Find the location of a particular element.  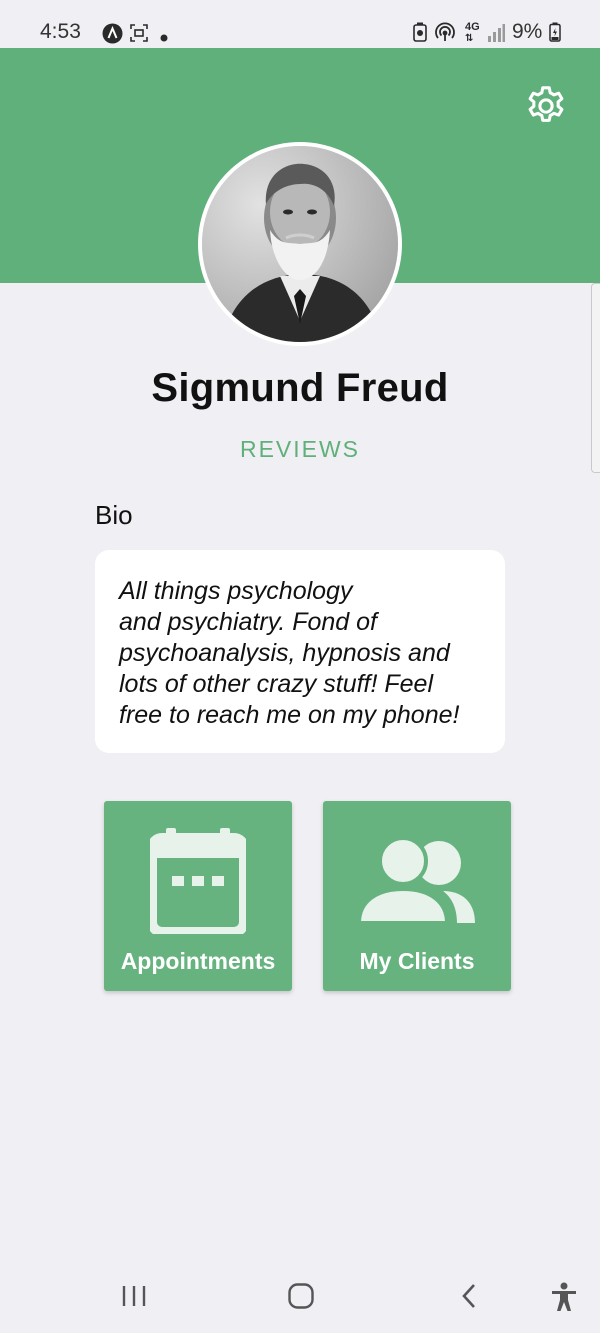

avatar is located at coordinates (300, 244).